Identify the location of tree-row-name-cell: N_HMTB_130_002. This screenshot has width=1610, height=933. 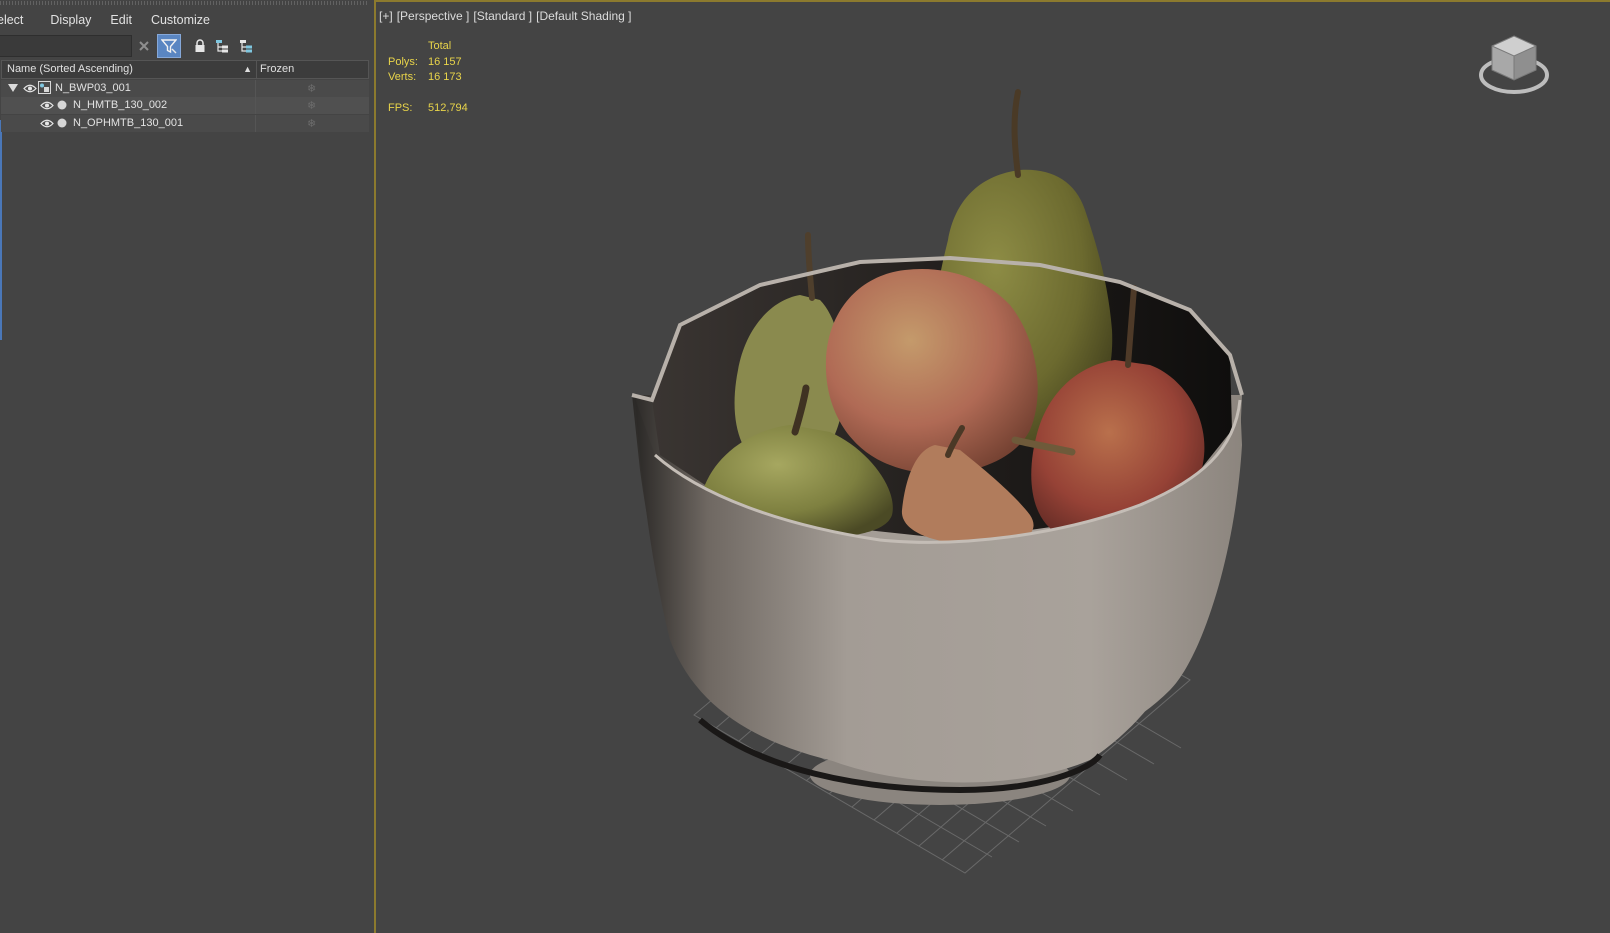
(128, 105).